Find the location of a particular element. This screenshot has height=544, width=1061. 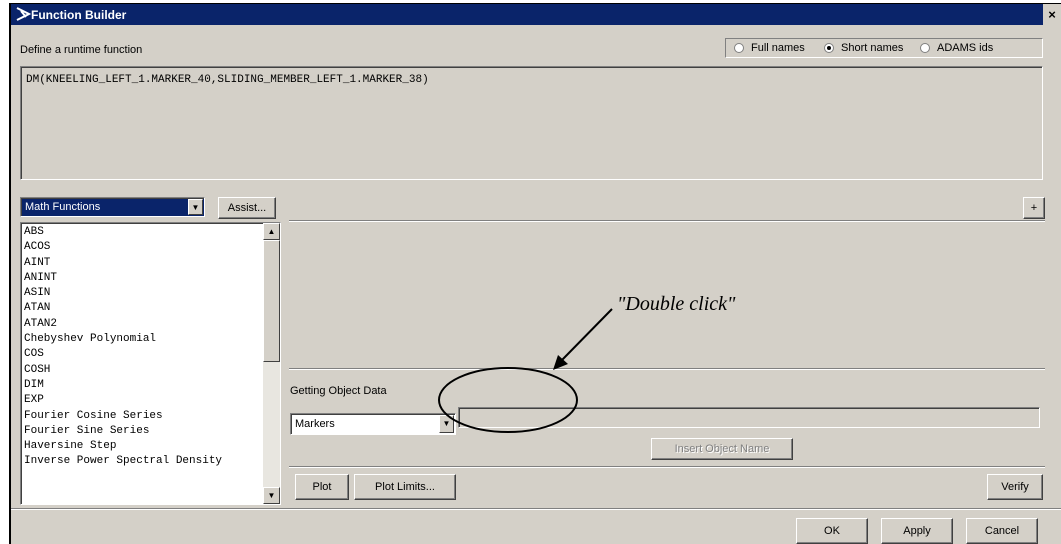

annotation-arrow-line is located at coordinates (587, 334).